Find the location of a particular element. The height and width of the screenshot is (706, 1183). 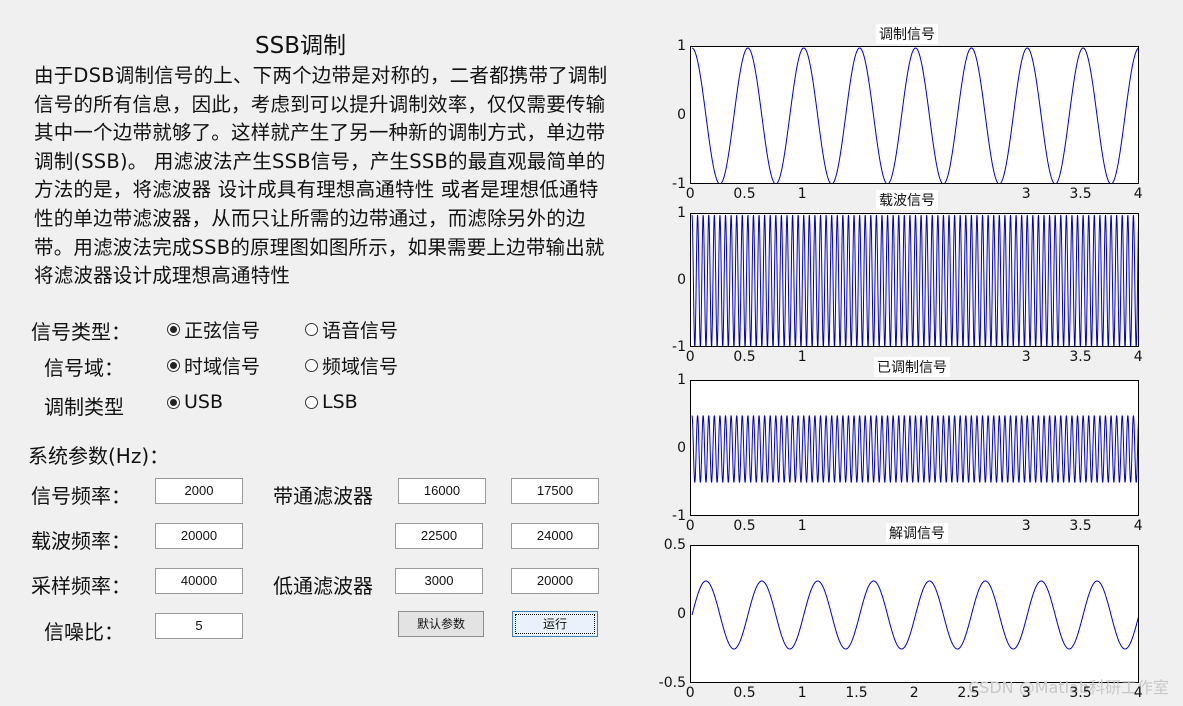

bp1-high-input: 17500 is located at coordinates (555, 491).